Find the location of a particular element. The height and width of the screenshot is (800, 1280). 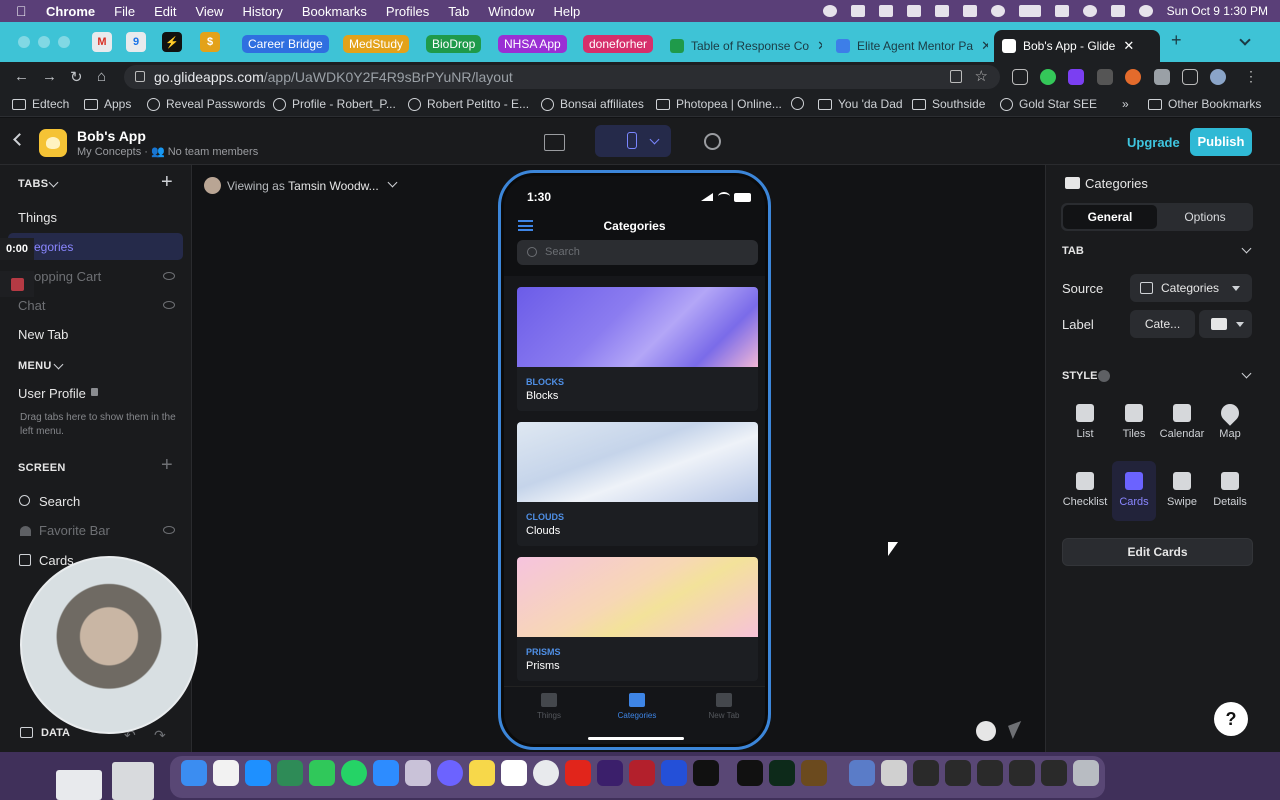

activity-monitor-icon is located at coordinates (782, 773).